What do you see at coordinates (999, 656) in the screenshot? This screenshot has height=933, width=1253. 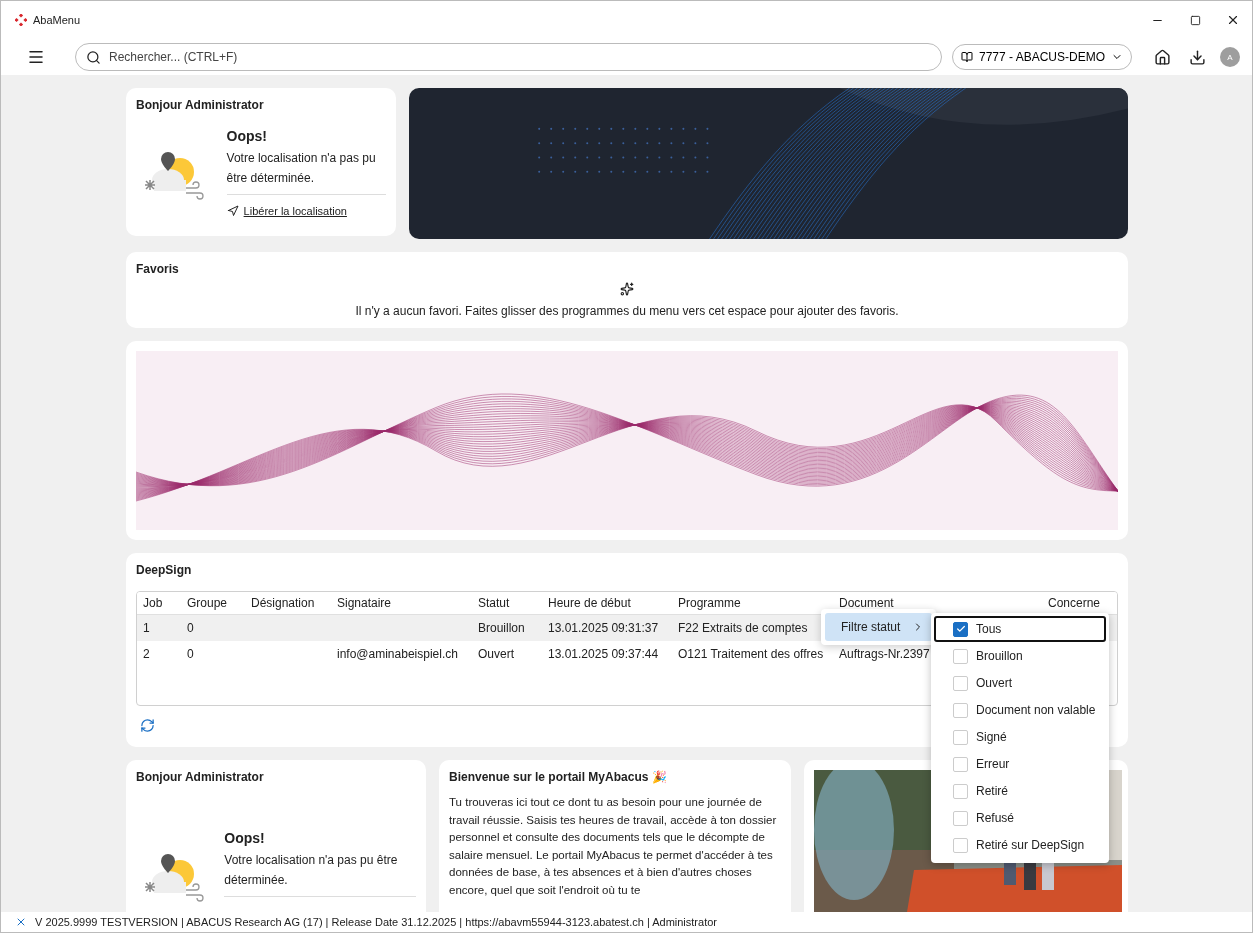 I see `option-label: Brouillon` at bounding box center [999, 656].